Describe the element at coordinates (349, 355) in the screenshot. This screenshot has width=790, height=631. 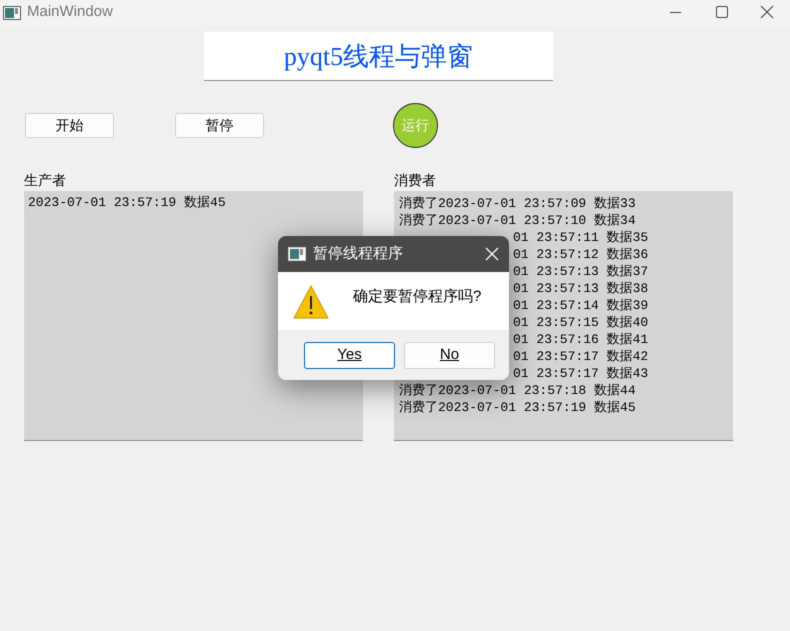
I see `yes-button: Yes` at that location.